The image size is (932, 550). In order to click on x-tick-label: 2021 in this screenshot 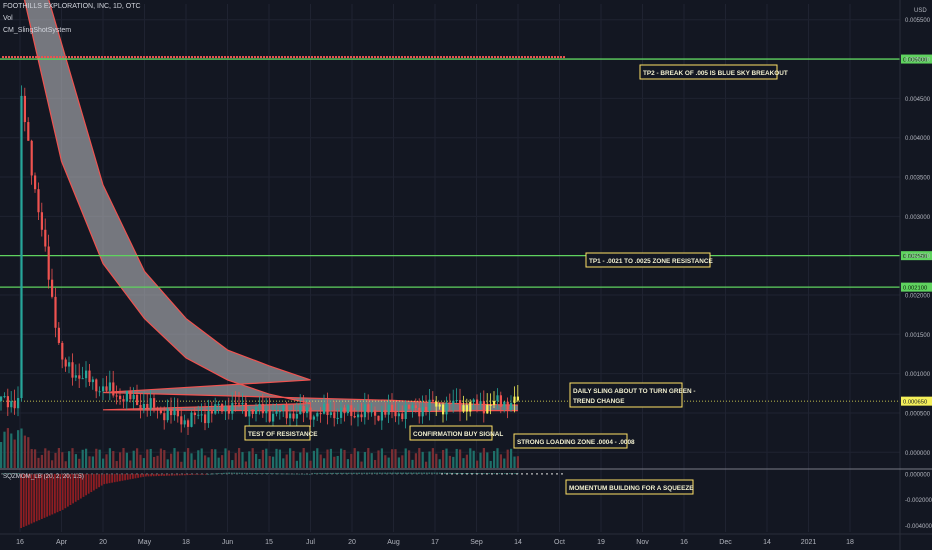, I will do `click(809, 542)`.